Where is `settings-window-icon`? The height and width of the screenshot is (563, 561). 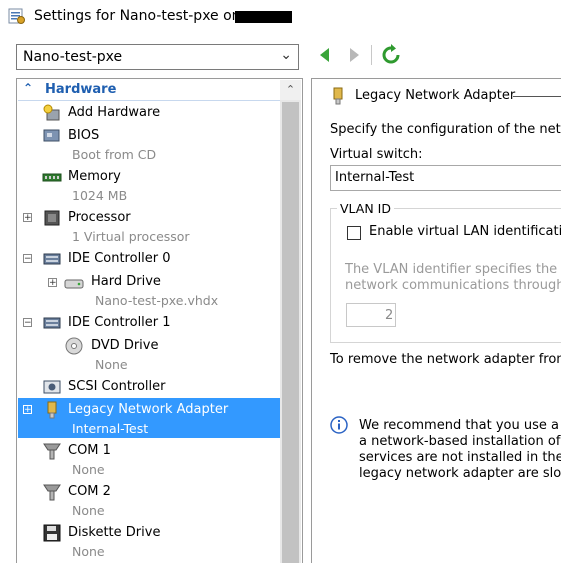 settings-window-icon is located at coordinates (17, 16).